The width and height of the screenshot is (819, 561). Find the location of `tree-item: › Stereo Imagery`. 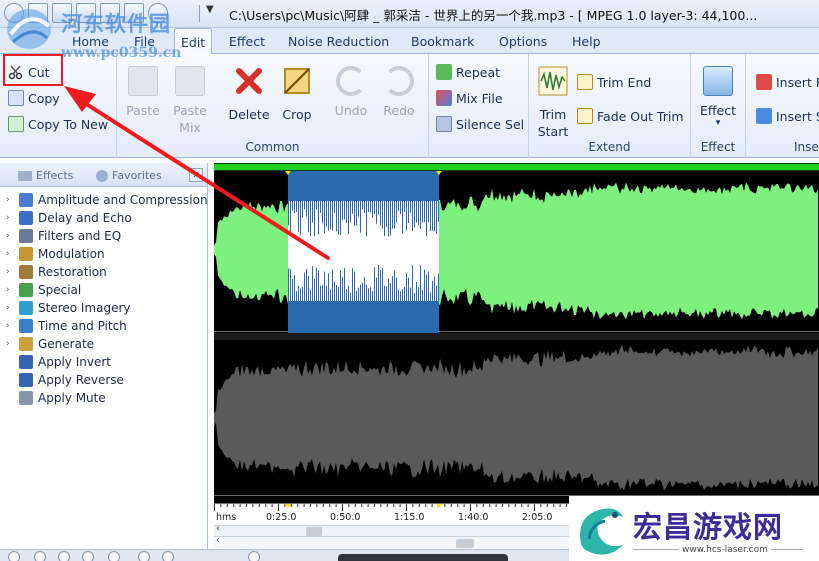

tree-item: › Stereo Imagery is located at coordinates (68, 308).